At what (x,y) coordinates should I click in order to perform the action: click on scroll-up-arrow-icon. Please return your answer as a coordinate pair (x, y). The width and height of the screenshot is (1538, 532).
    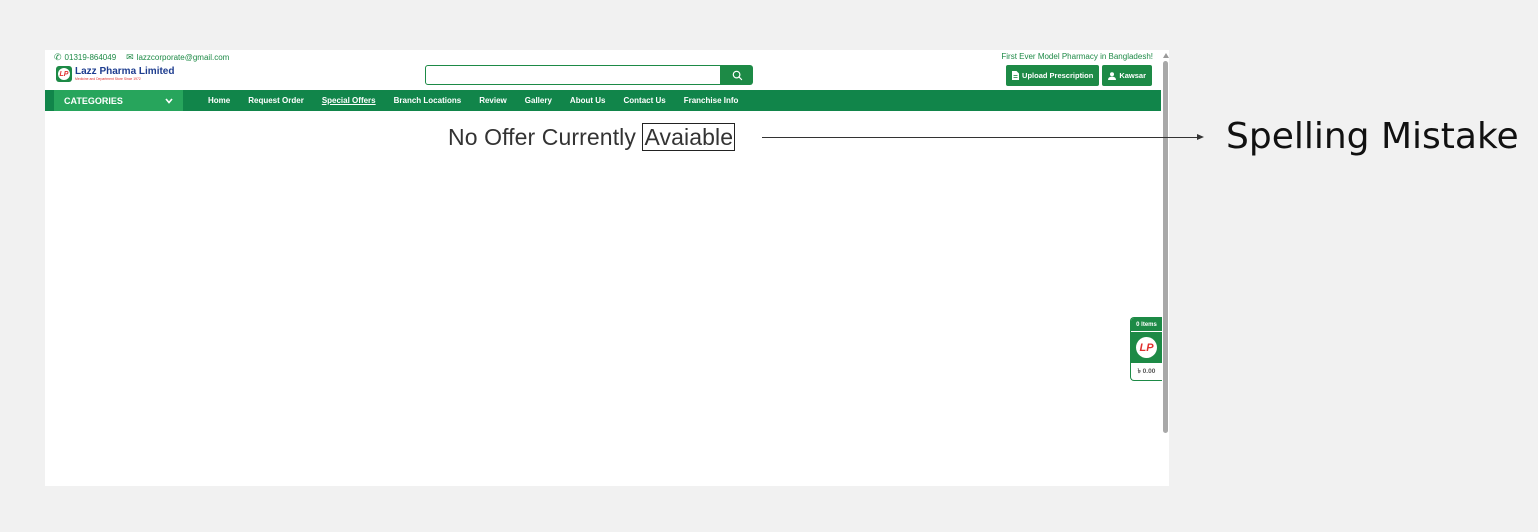
    Looking at the image, I should click on (1166, 55).